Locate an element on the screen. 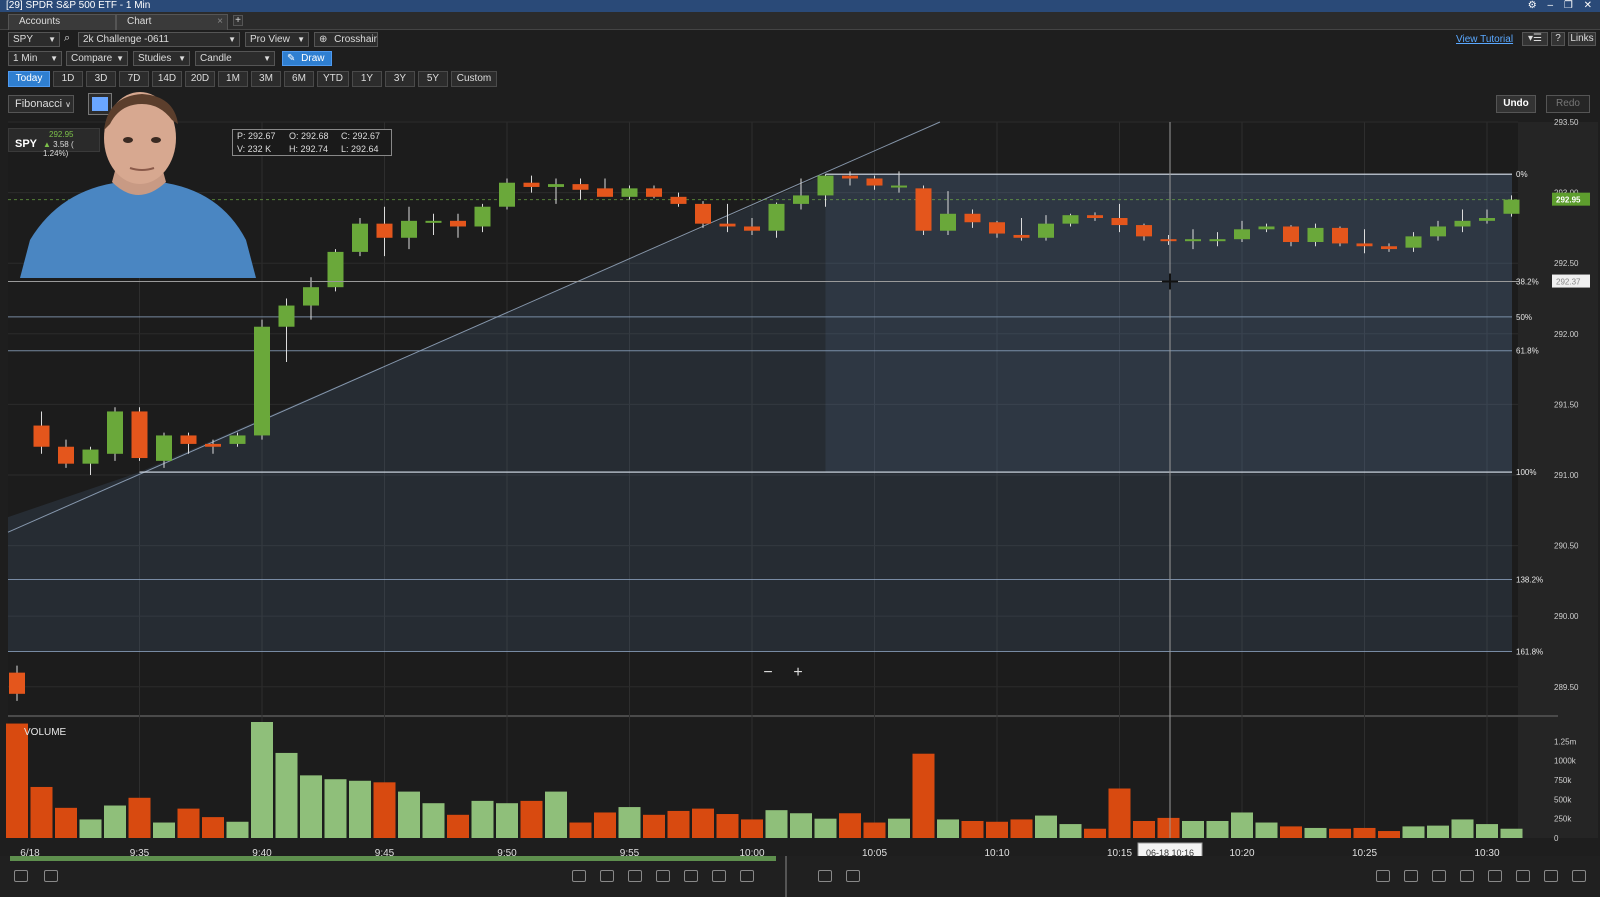 This screenshot has height=897, width=1600. ohlc-l: L: 292.64 is located at coordinates (360, 149).